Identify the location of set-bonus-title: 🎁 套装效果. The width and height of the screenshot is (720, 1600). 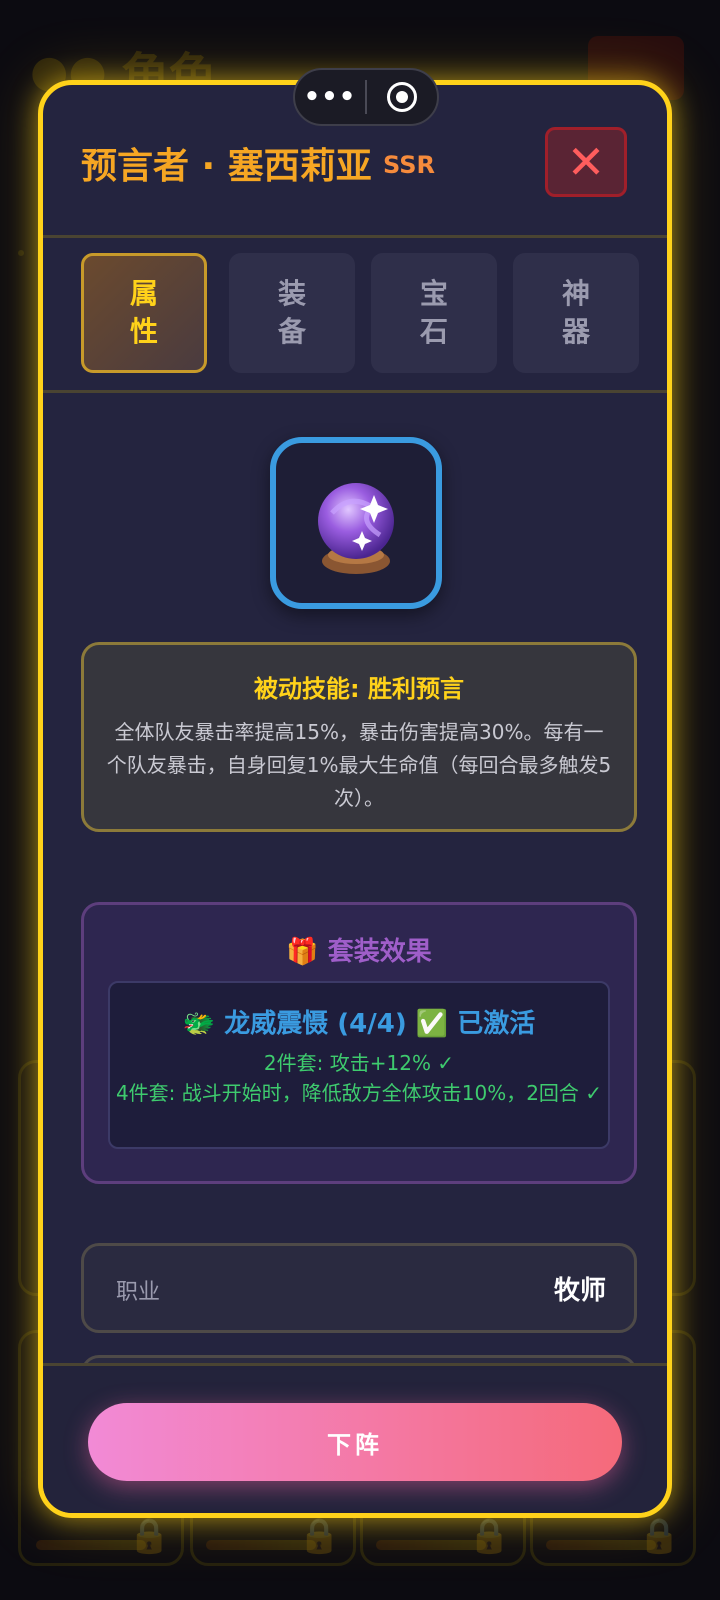
(359, 952).